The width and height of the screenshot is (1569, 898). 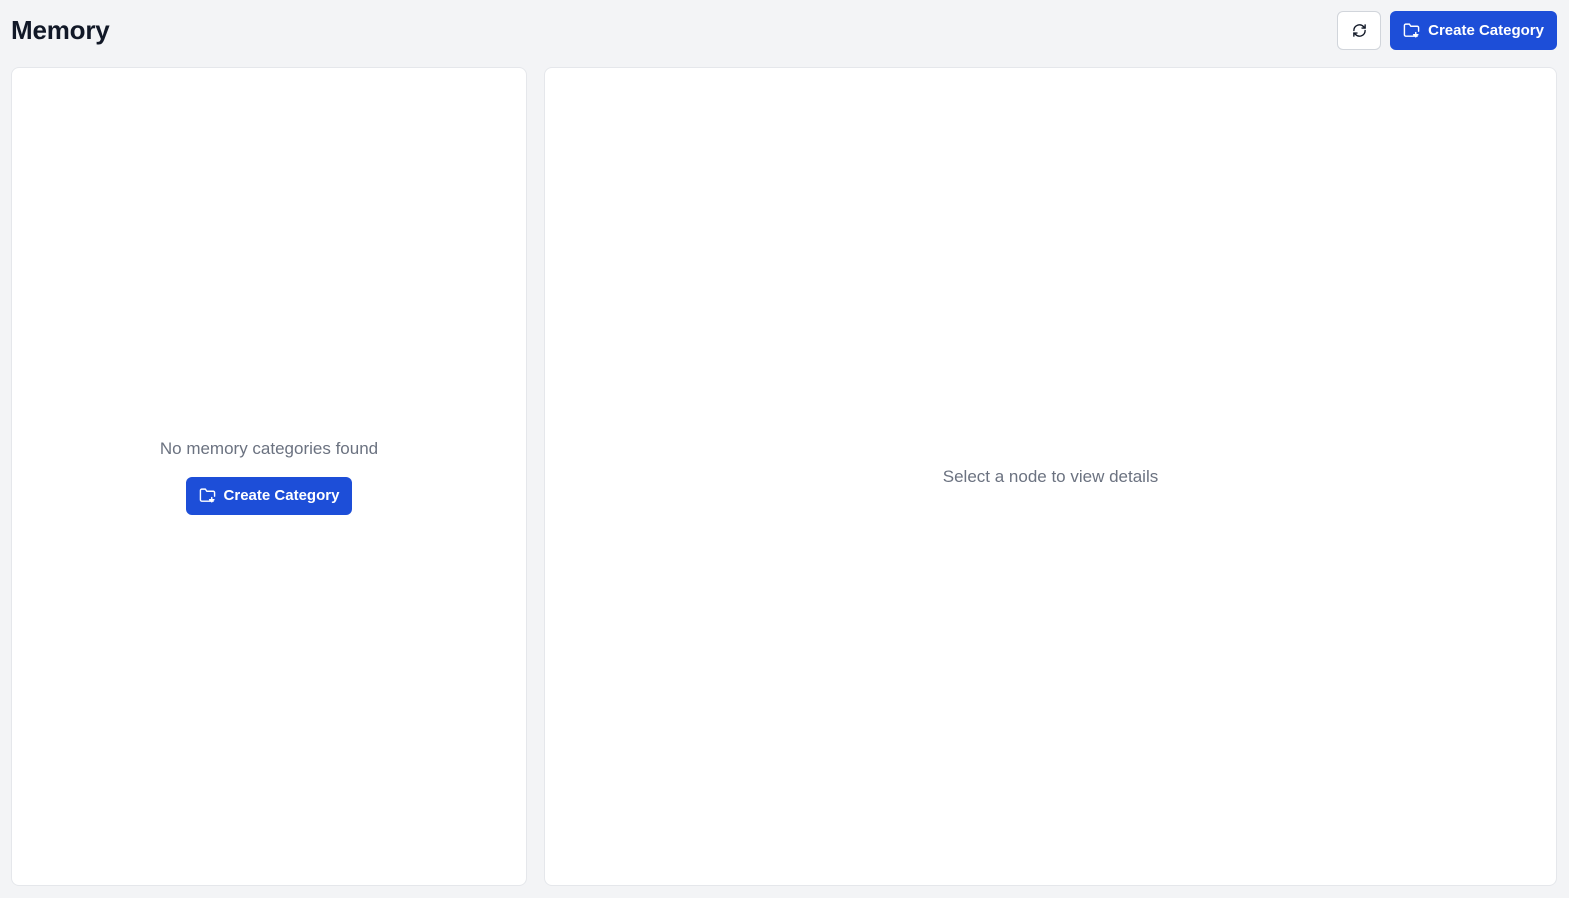 I want to click on page-header: Memory Create Category, so click(x=784, y=30).